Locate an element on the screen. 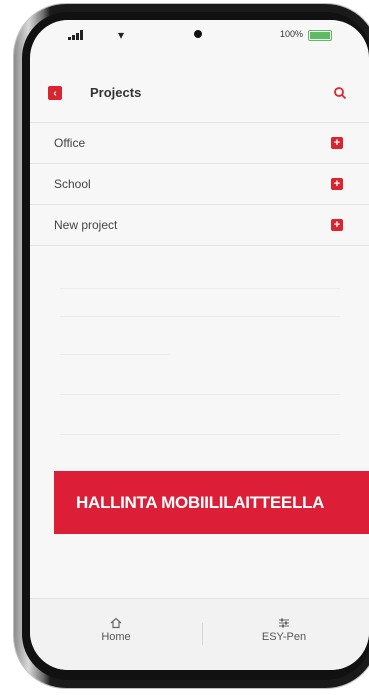 This screenshot has width=369, height=695. battery-percentage: 100% is located at coordinates (292, 34).